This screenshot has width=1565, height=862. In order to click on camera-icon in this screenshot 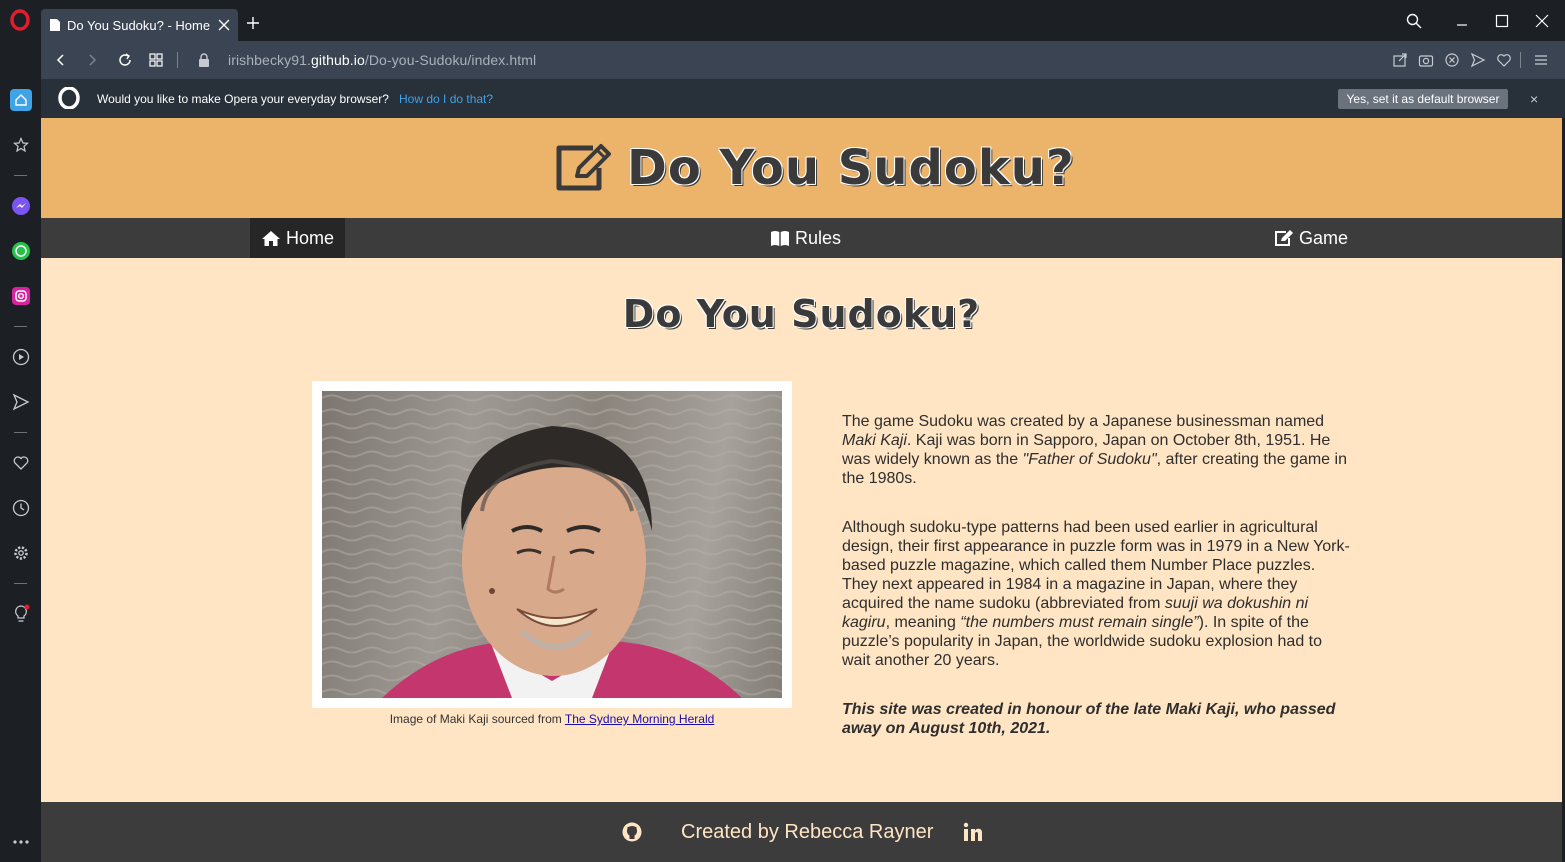, I will do `click(1426, 60)`.